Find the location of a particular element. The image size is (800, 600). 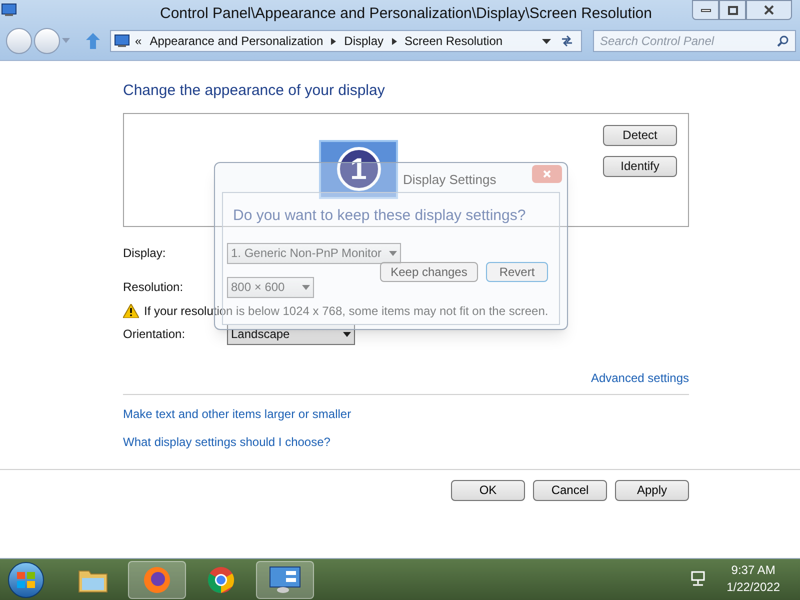

dialog-button: Revert is located at coordinates (517, 272).